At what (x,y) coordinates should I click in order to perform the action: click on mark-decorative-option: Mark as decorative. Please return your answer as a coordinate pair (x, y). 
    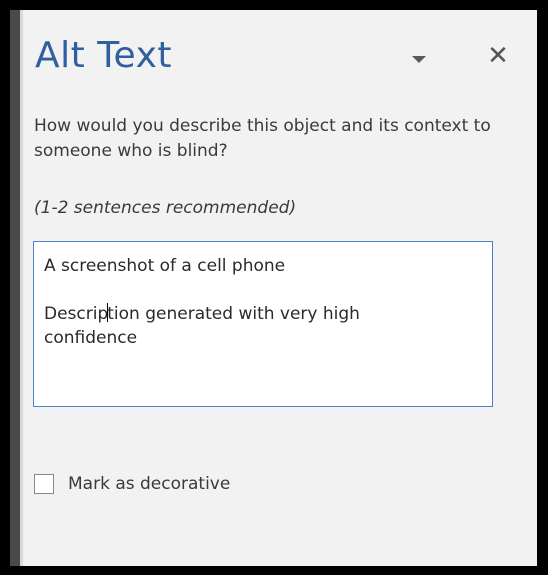
    Looking at the image, I should click on (132, 484).